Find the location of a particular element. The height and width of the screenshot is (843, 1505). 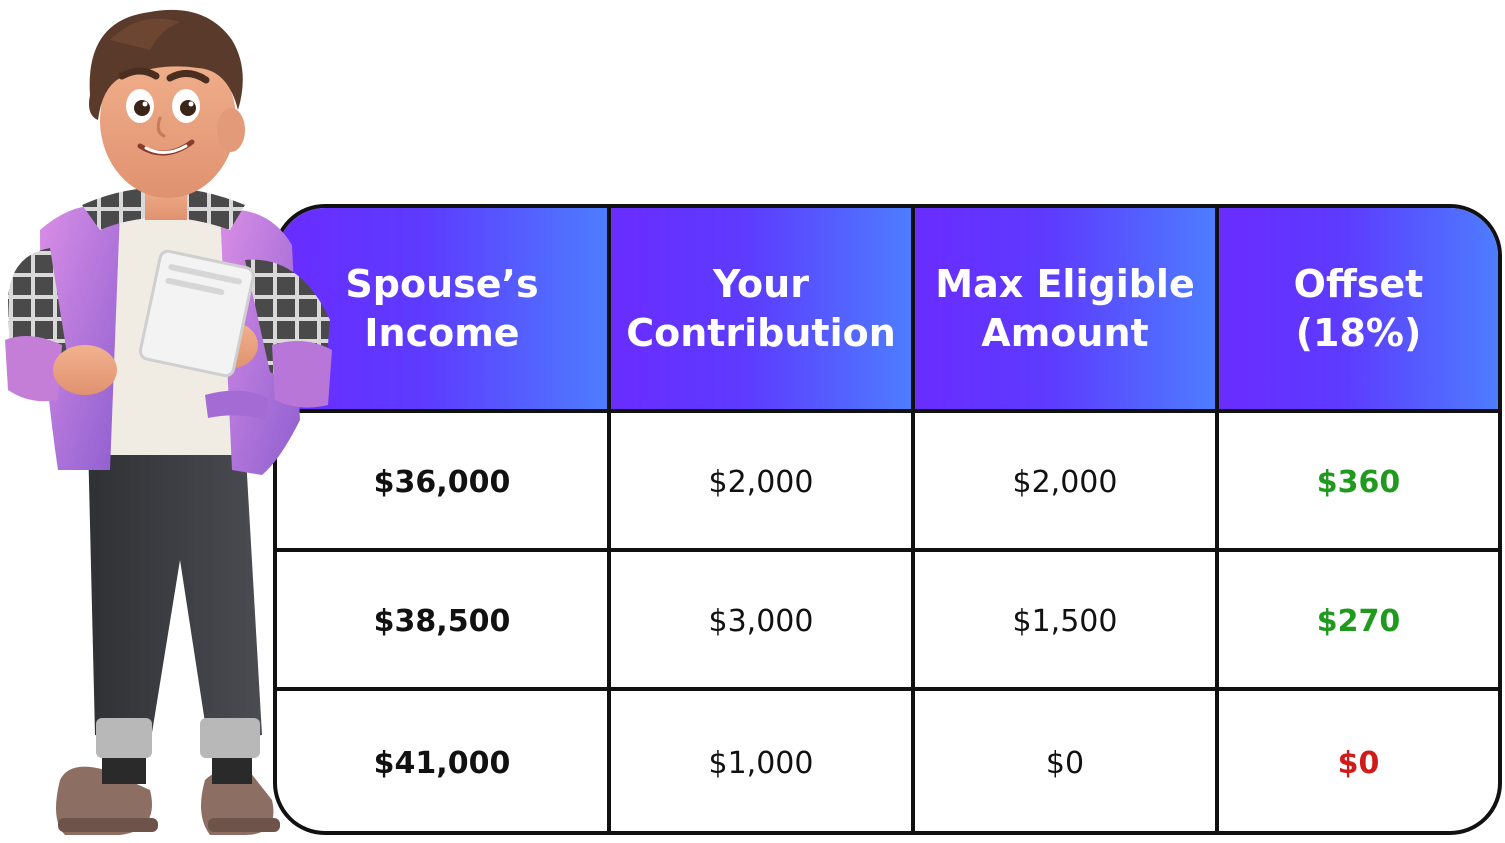

header-label: Your is located at coordinates (761, 283).